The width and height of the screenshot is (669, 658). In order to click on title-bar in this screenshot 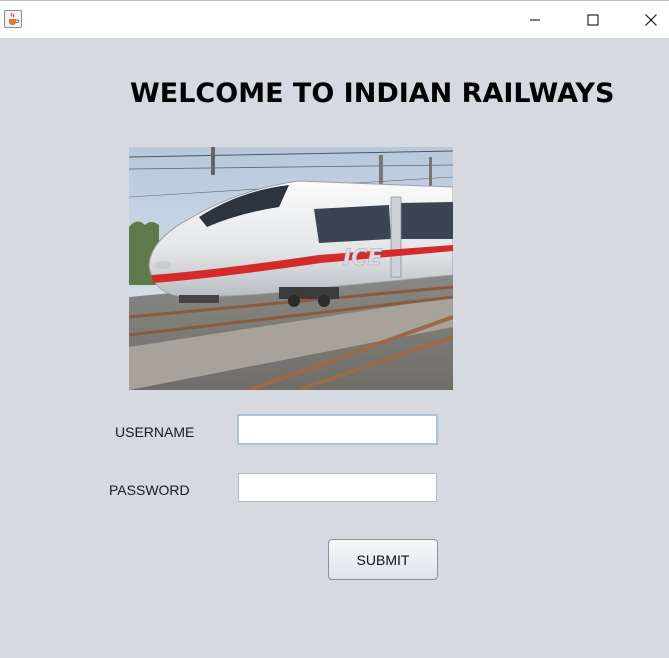, I will do `click(334, 19)`.